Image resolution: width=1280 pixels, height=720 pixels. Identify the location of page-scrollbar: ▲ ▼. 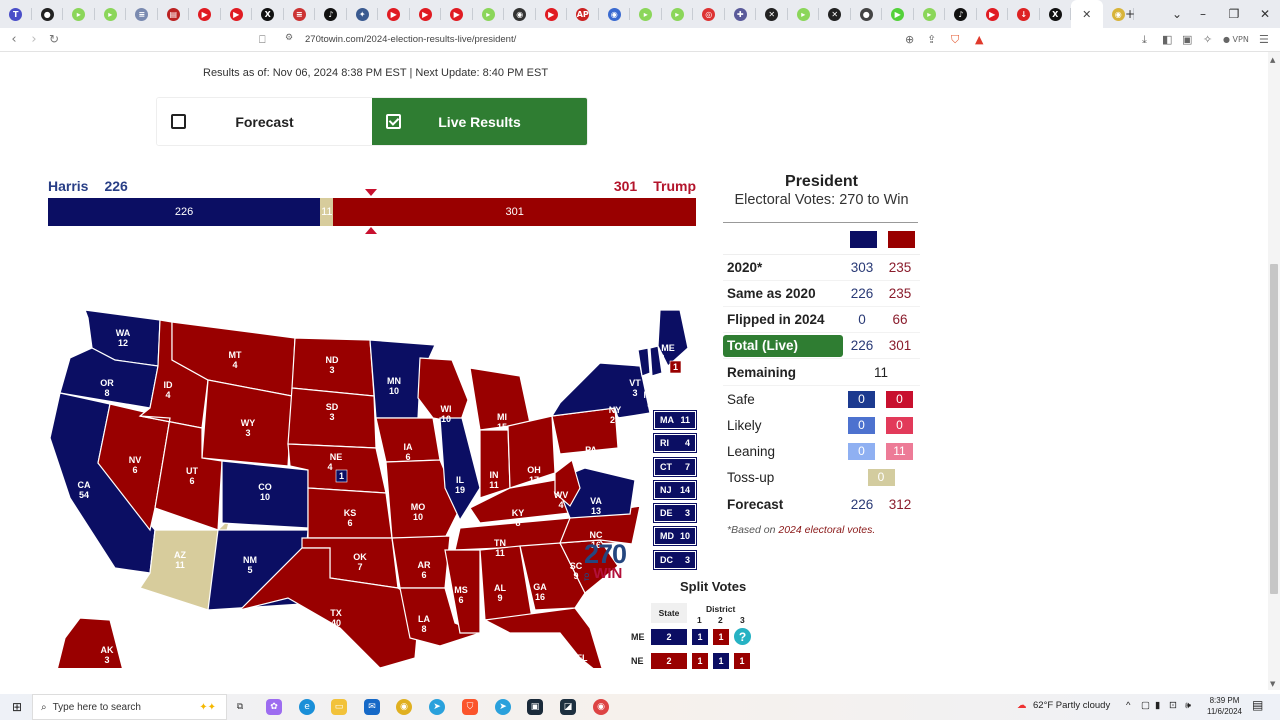
(1274, 371).